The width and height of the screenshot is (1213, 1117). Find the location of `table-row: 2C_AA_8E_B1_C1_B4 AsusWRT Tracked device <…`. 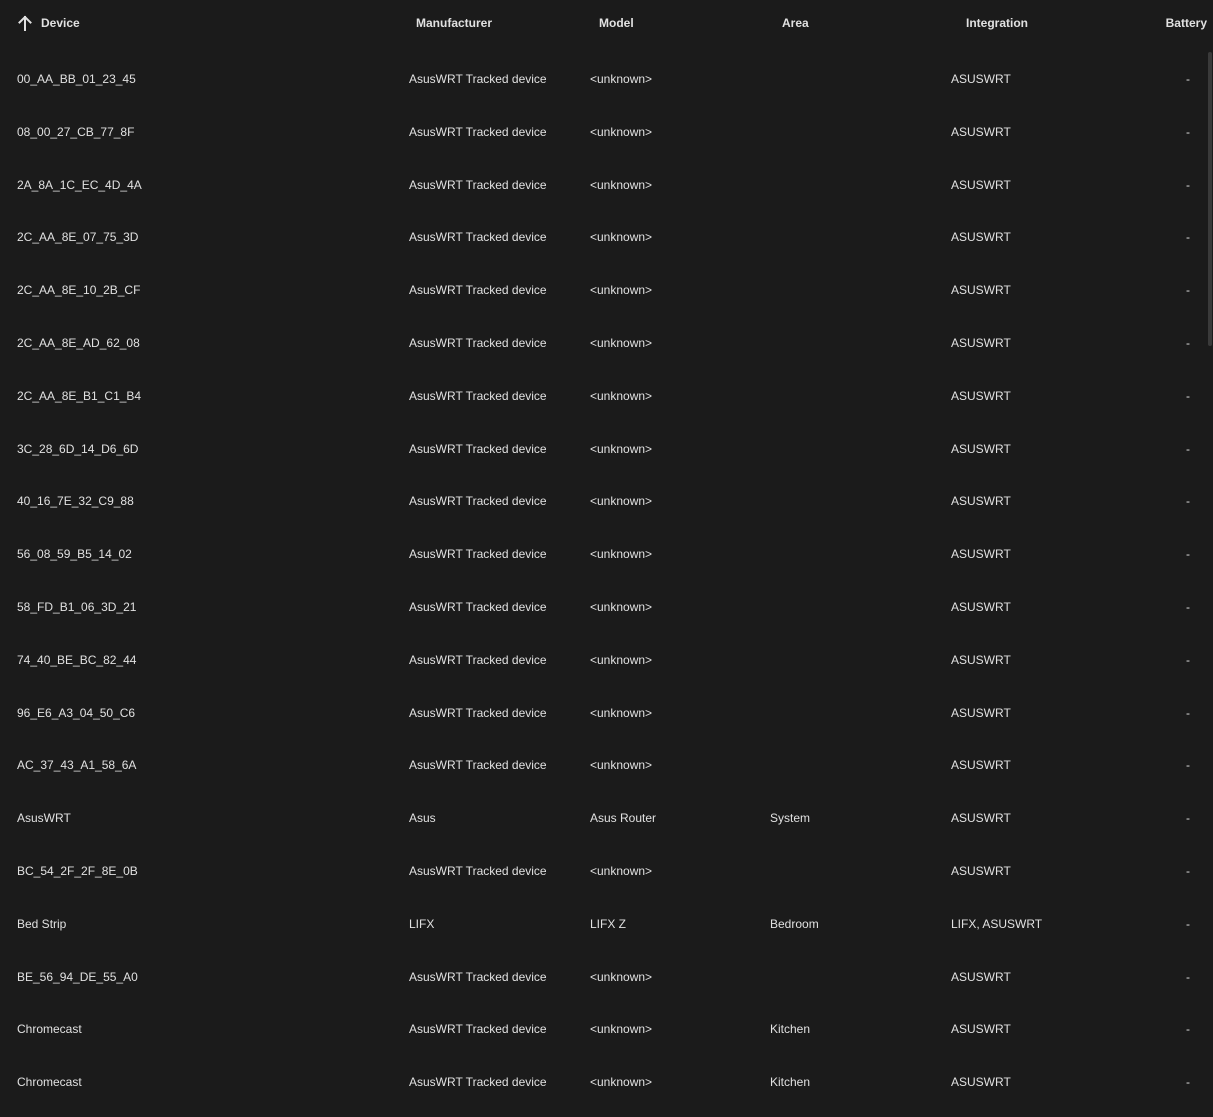

table-row: 2C_AA_8E_B1_C1_B4 AsusWRT Tracked device <… is located at coordinates (603, 395).